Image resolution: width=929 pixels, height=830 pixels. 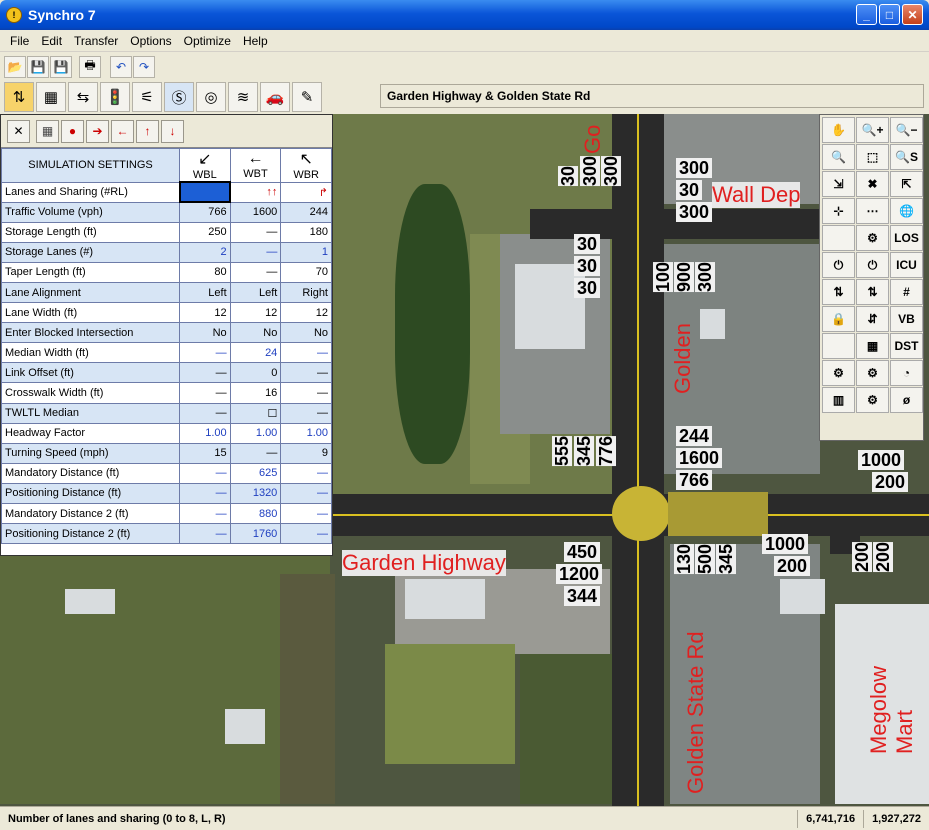 I want to click on map-tool-button: ✖, so click(x=872, y=184).